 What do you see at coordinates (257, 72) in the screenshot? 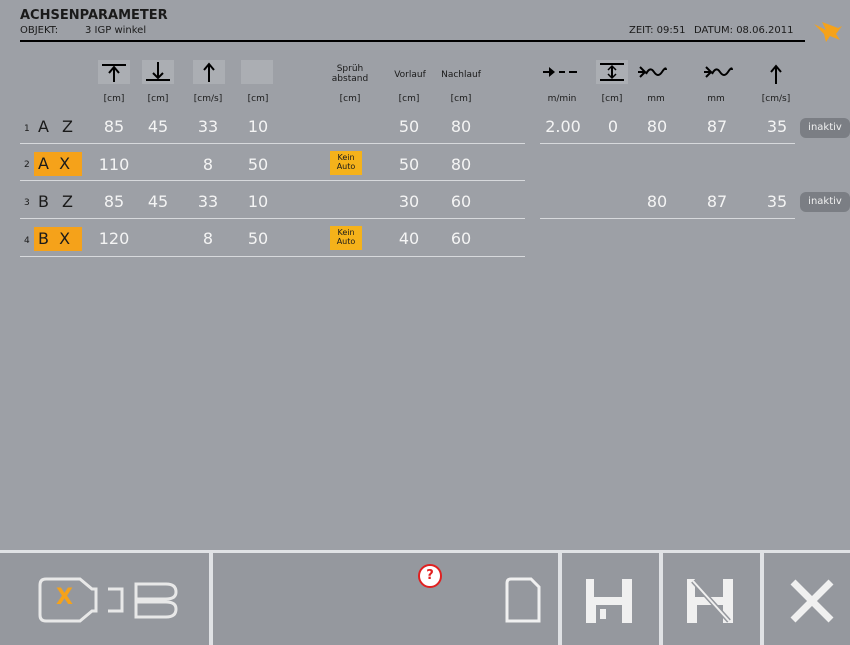
I see `blank-header-icon` at bounding box center [257, 72].